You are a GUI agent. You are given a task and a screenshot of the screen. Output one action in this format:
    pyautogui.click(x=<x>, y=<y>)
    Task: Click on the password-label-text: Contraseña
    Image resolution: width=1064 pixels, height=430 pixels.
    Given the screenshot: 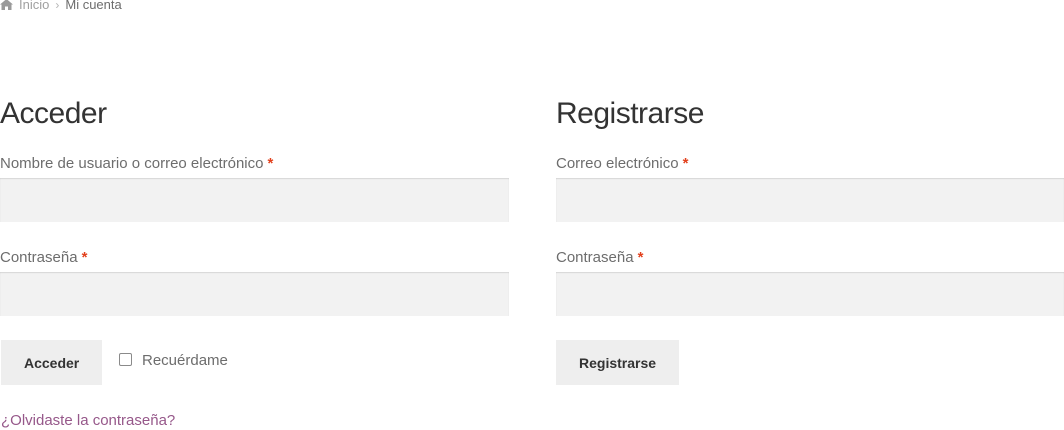 What is the action you would take?
    pyautogui.click(x=39, y=257)
    